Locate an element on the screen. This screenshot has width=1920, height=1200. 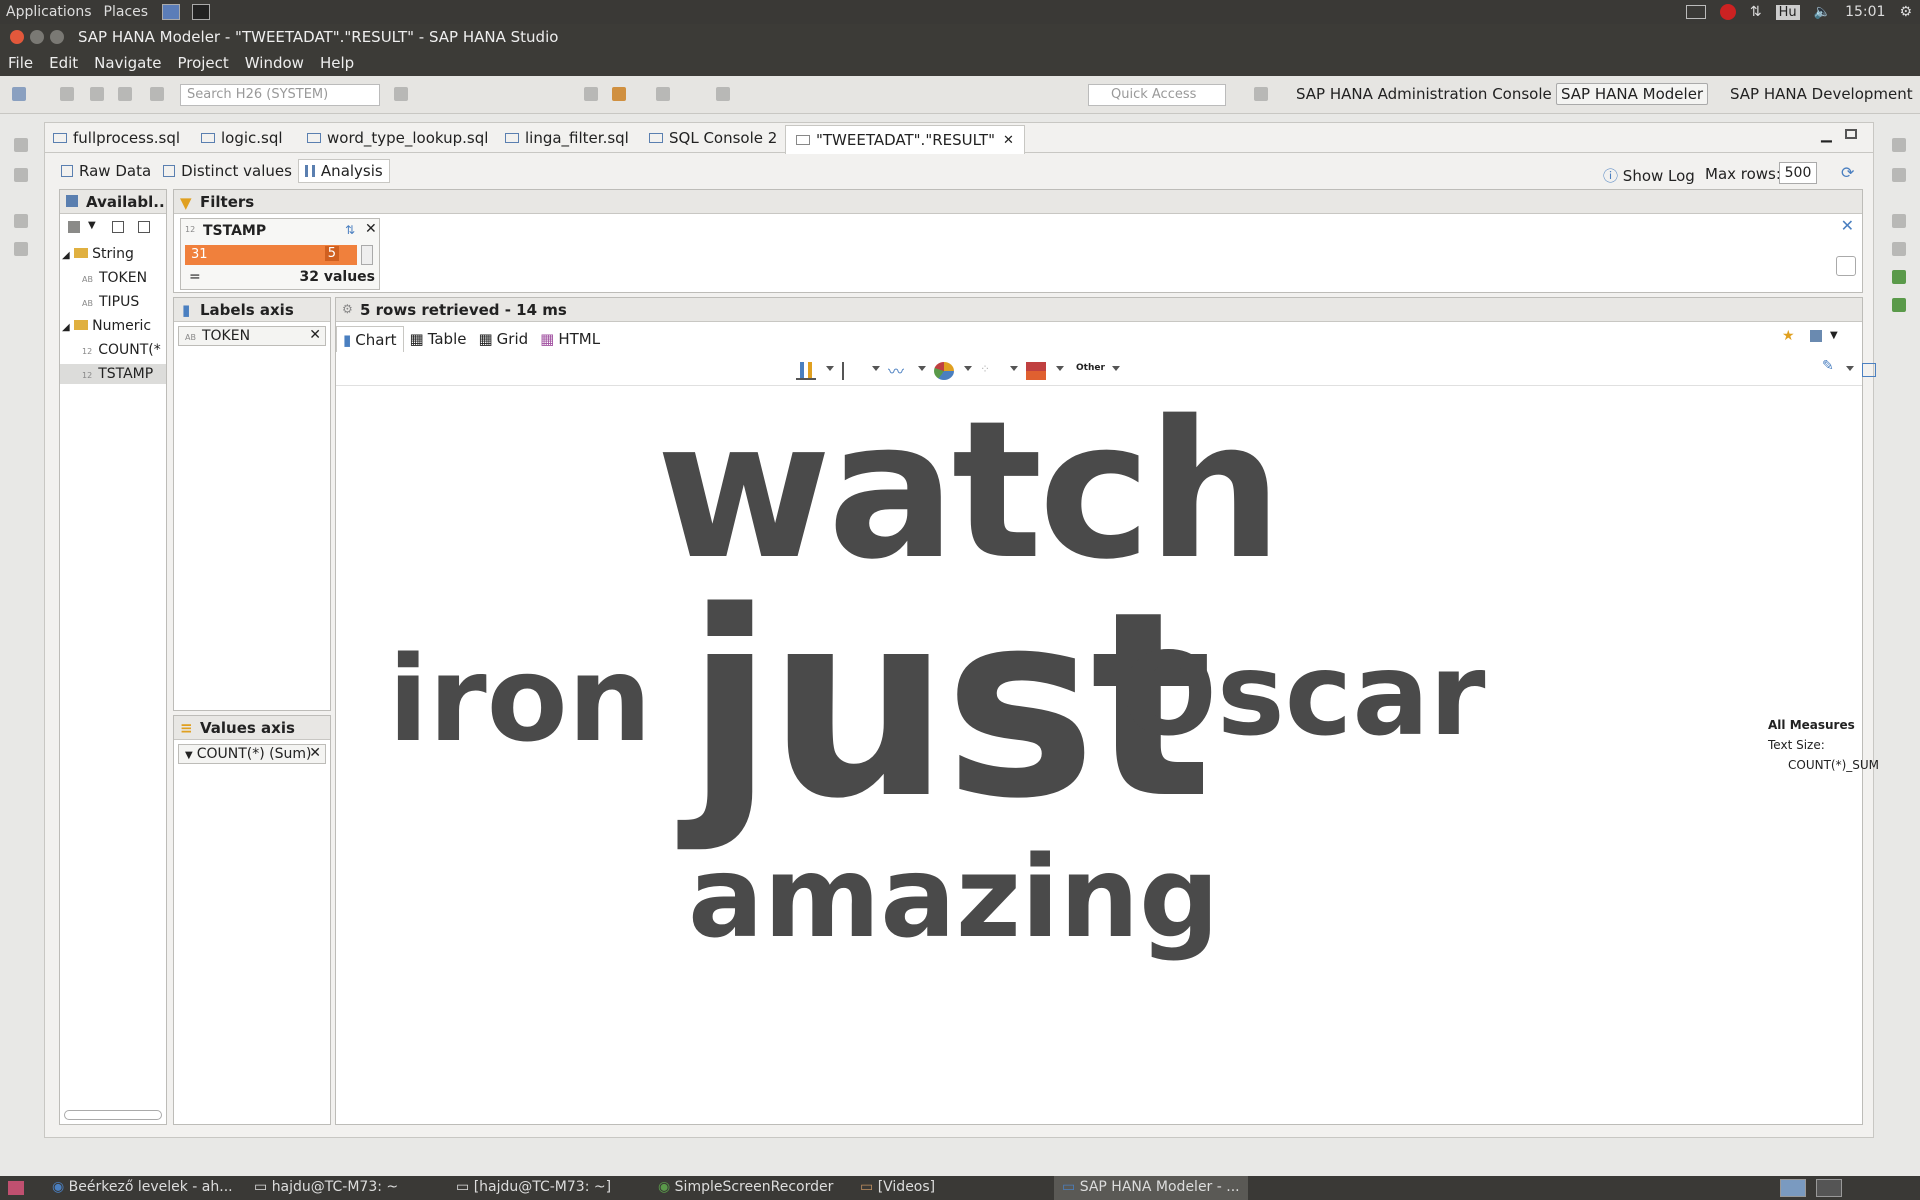
connection-icon is located at coordinates (157, 94).